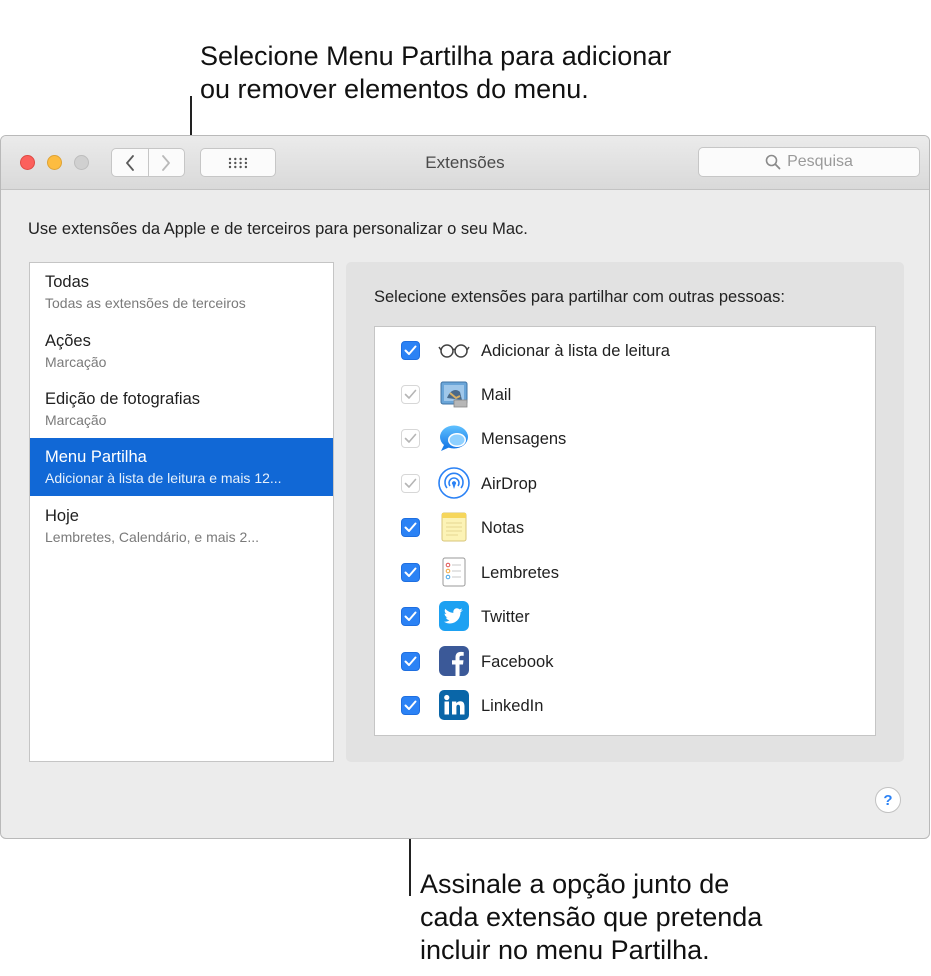 This screenshot has height=976, width=931. What do you see at coordinates (773, 162) in the screenshot?
I see `search-icon` at bounding box center [773, 162].